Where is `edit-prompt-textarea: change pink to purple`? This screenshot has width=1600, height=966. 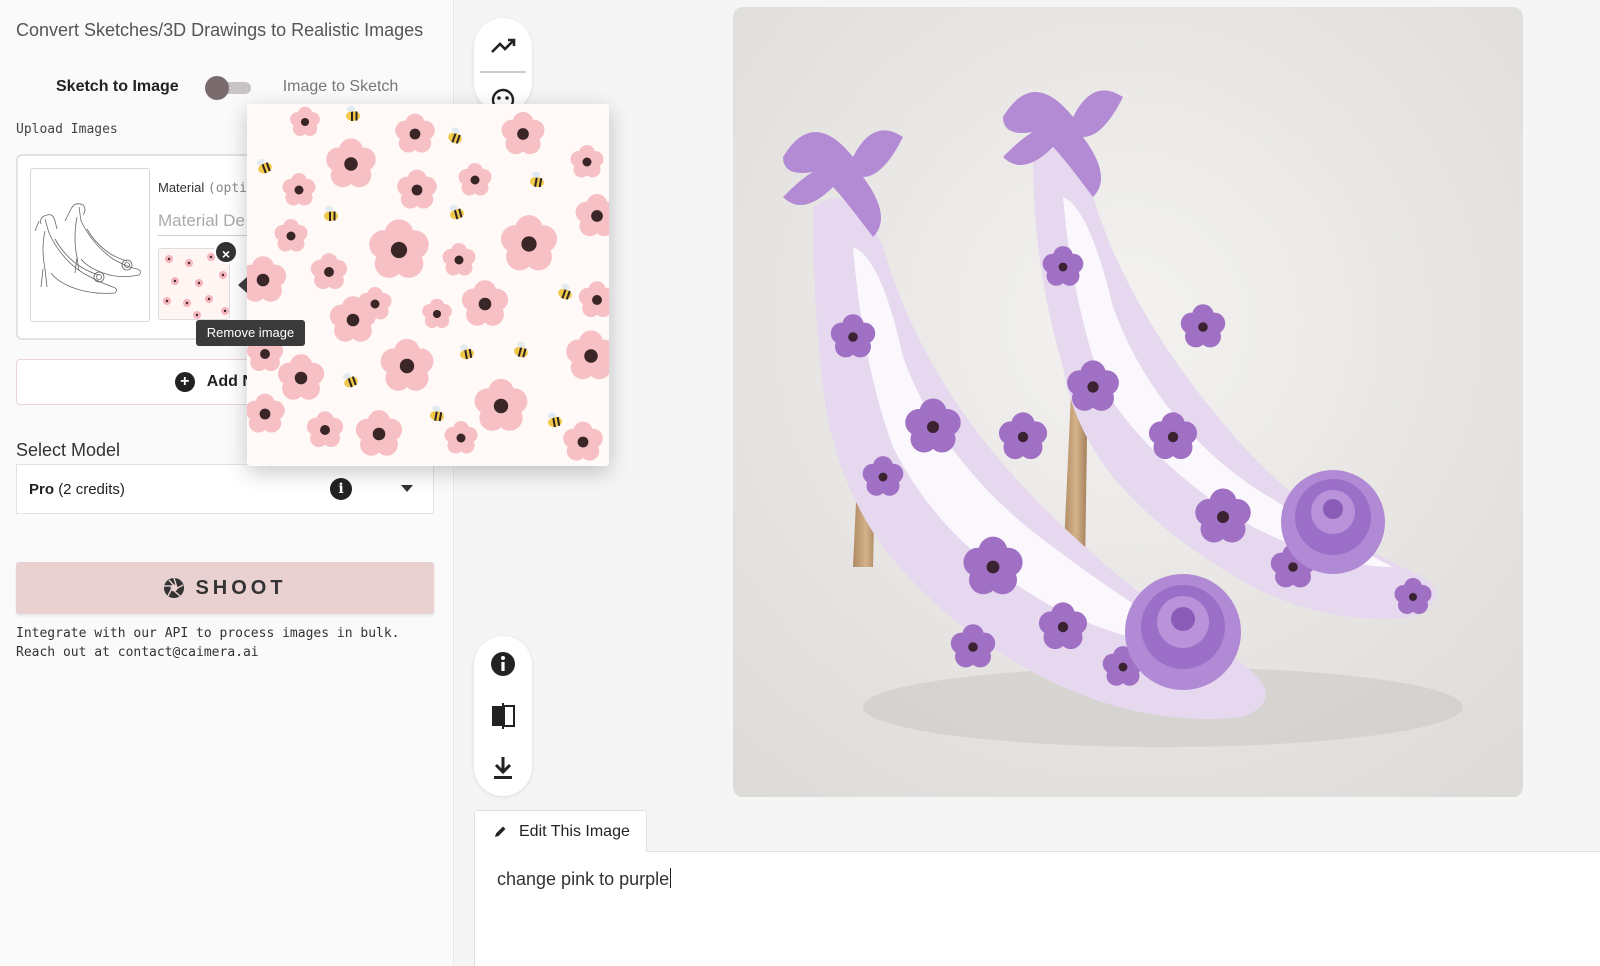 edit-prompt-textarea: change pink to purple is located at coordinates (1037, 908).